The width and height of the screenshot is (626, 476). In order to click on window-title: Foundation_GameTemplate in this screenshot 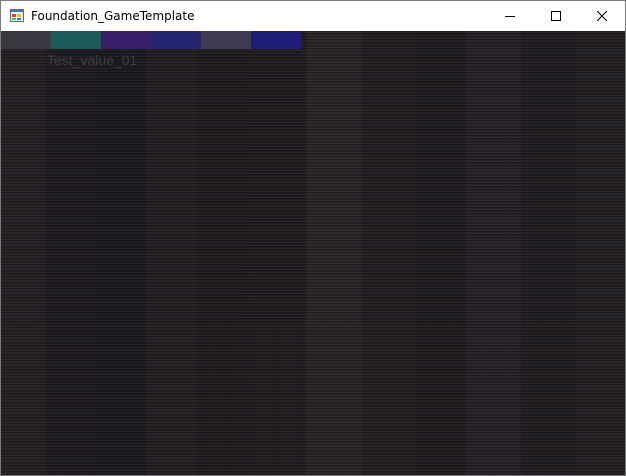, I will do `click(113, 16)`.